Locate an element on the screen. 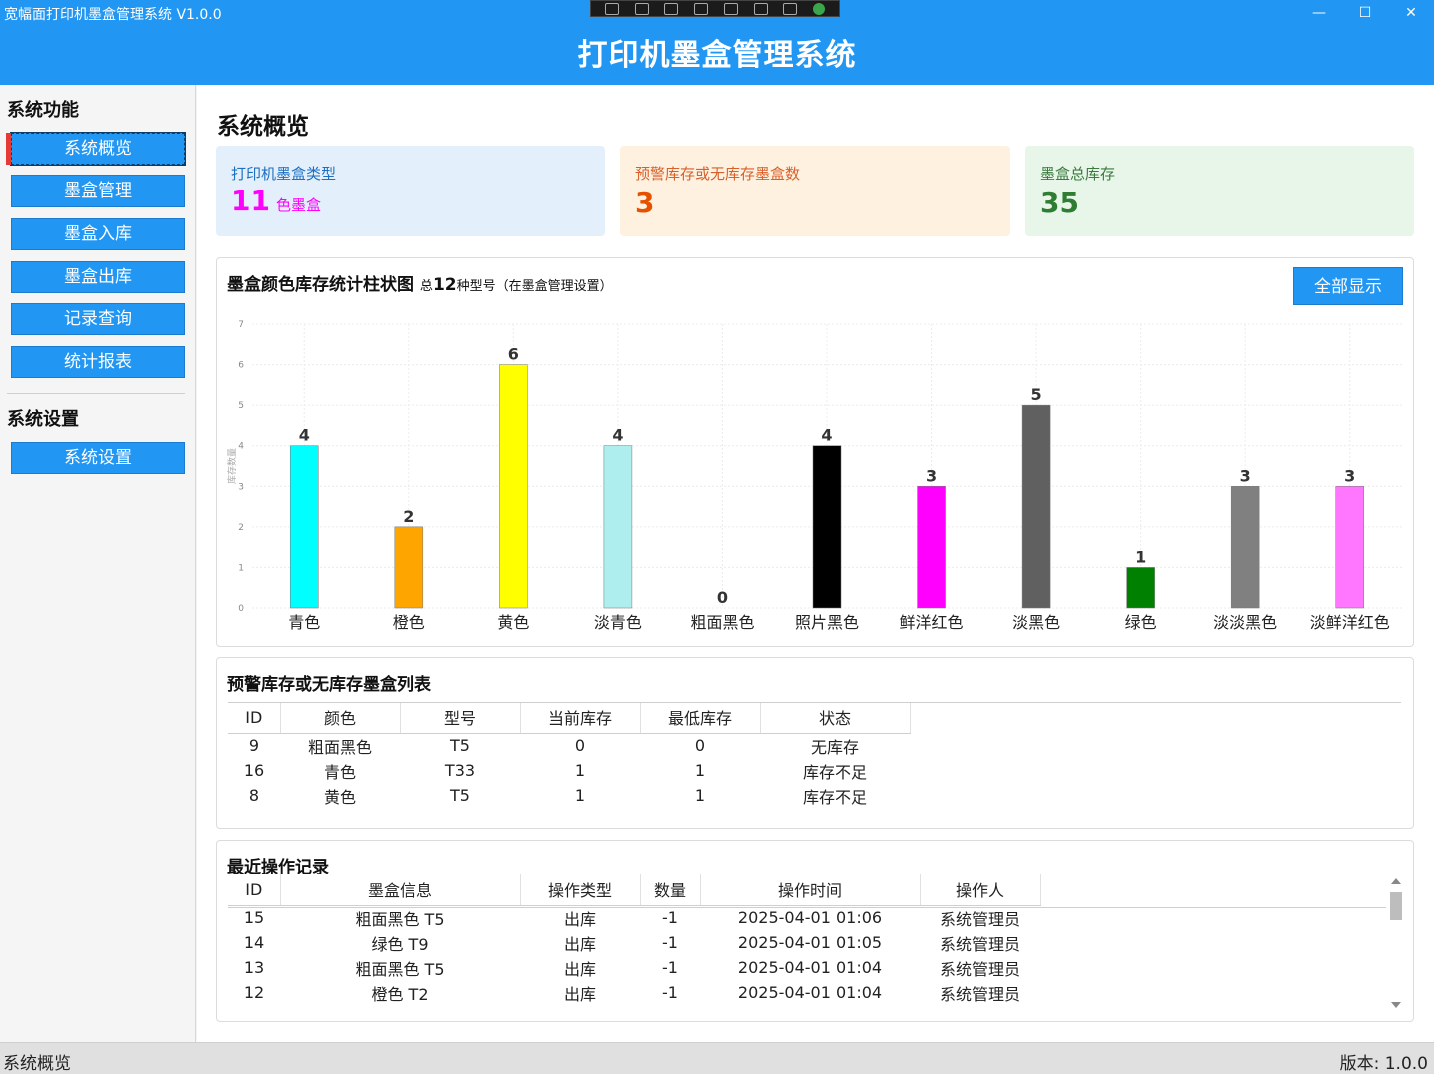 The image size is (1434, 1074). card-value: 11 色墨盒 is located at coordinates (276, 200).